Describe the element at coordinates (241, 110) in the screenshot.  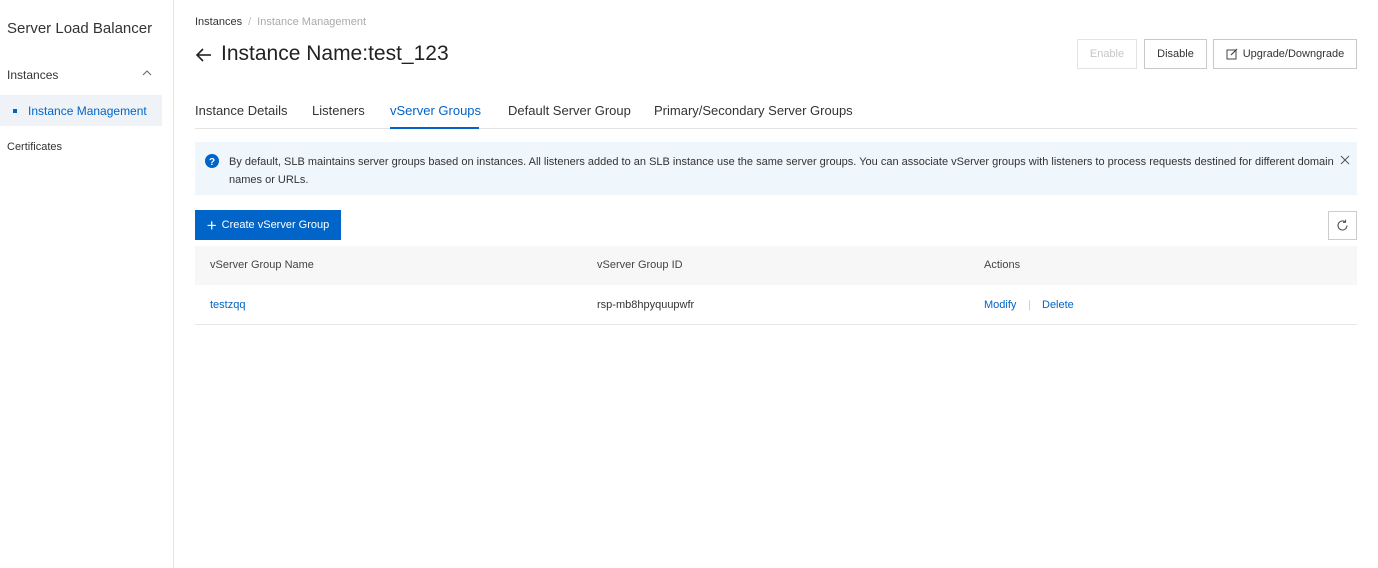
I see `tab-instance-details: Instance Details` at that location.